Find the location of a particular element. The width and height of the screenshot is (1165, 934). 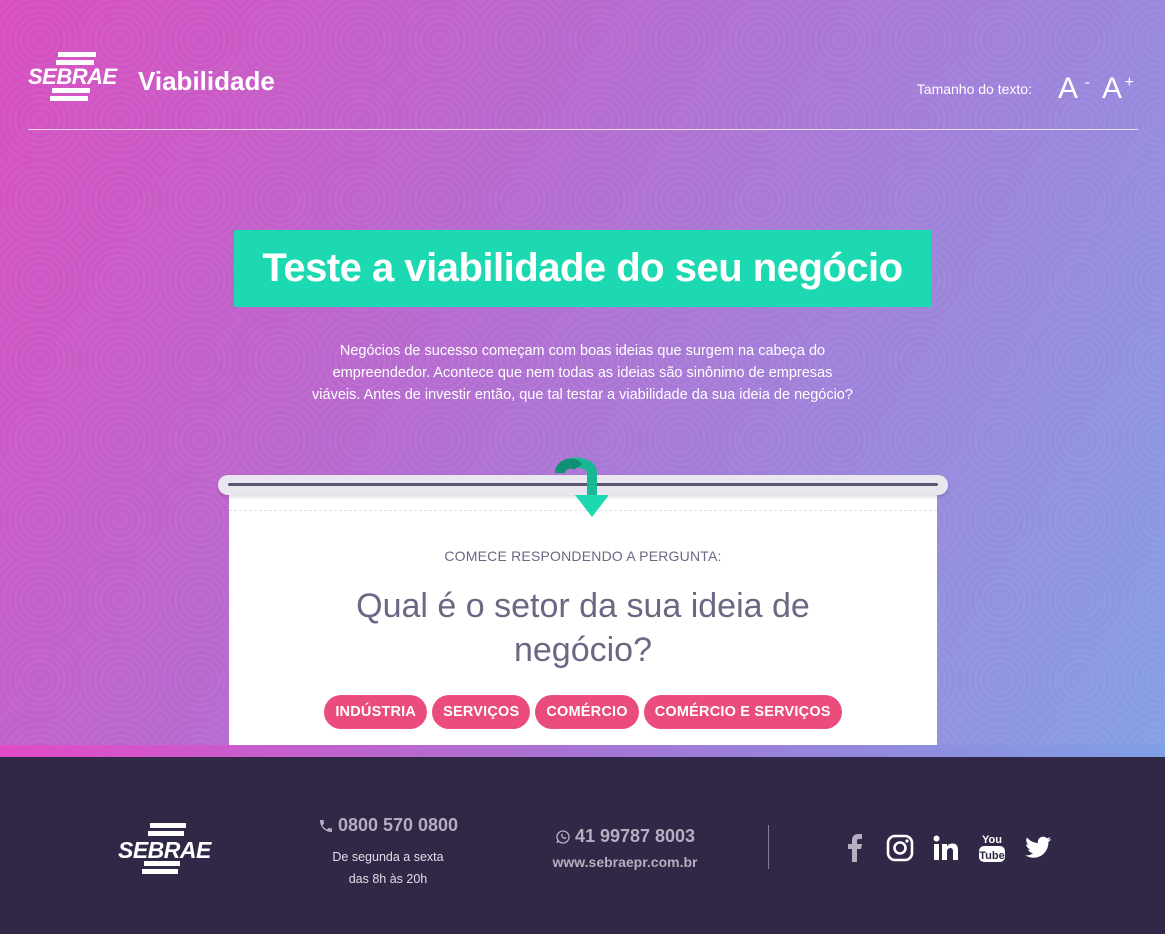

social-links: You Tube is located at coordinates (946, 848).